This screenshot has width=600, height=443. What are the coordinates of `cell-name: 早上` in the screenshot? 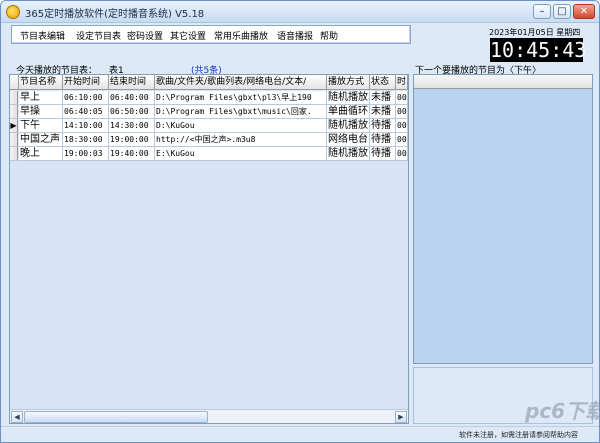 It's located at (41, 98).